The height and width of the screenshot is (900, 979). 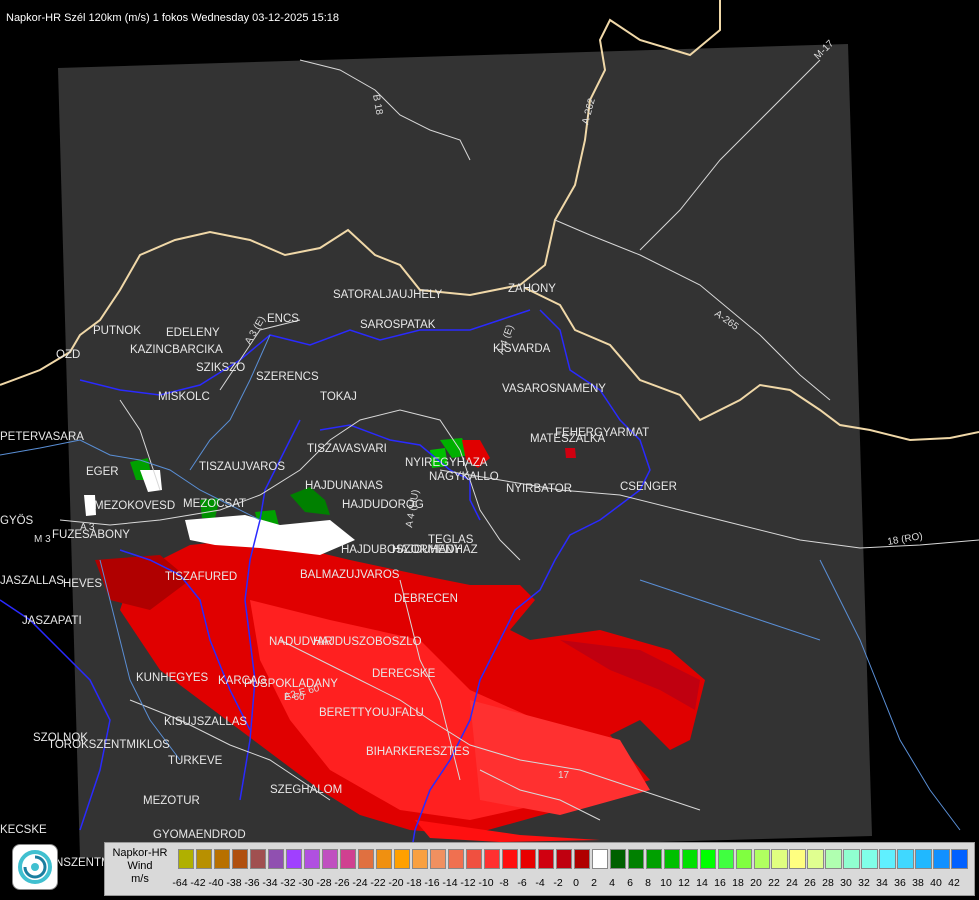 What do you see at coordinates (558, 883) in the screenshot?
I see `legend-tick-label: -2` at bounding box center [558, 883].